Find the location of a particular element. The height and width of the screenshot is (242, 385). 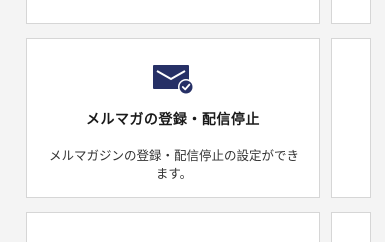

menu-card-partial-top-right is located at coordinates (351, 12).